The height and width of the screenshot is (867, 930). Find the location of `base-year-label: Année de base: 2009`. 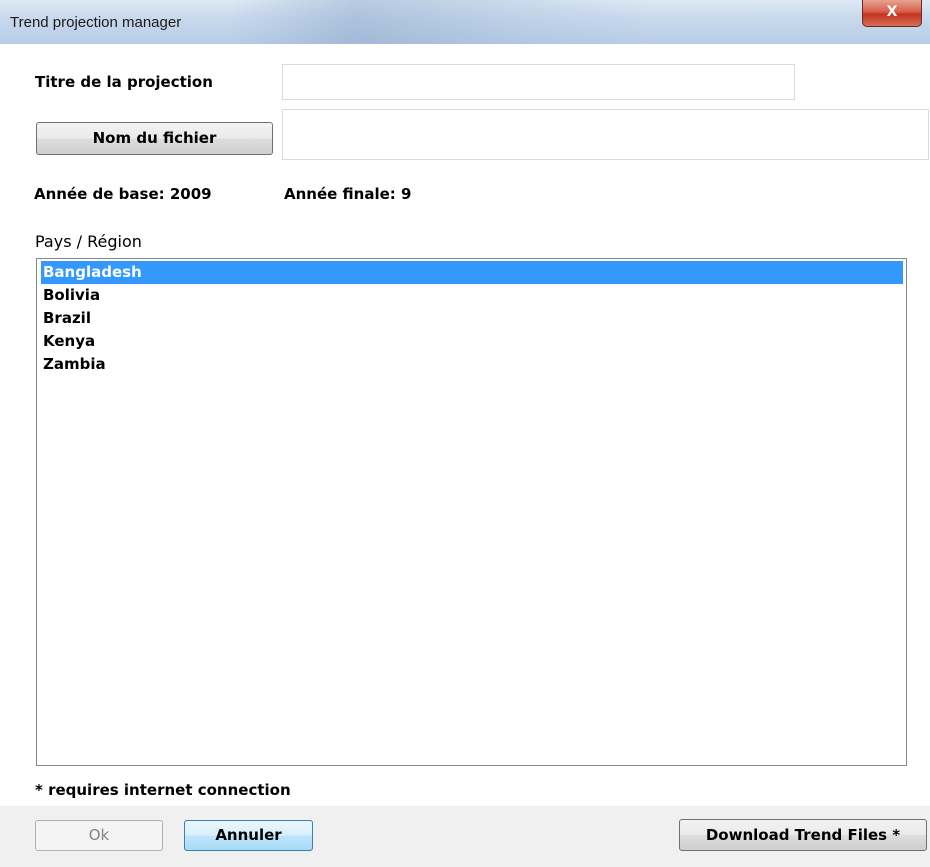

base-year-label: Année de base: 2009 is located at coordinates (123, 194).